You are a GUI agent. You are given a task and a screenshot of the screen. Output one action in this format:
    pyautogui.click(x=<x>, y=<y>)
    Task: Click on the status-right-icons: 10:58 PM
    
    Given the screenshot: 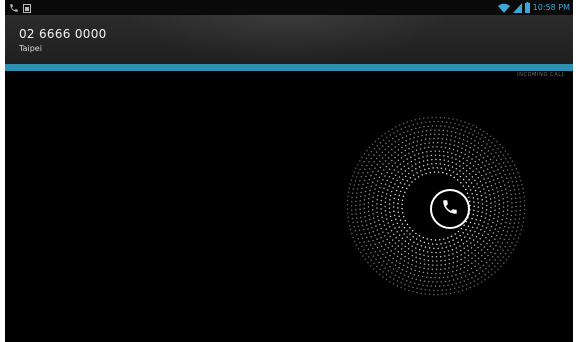 What is the action you would take?
    pyautogui.click(x=533, y=7)
    